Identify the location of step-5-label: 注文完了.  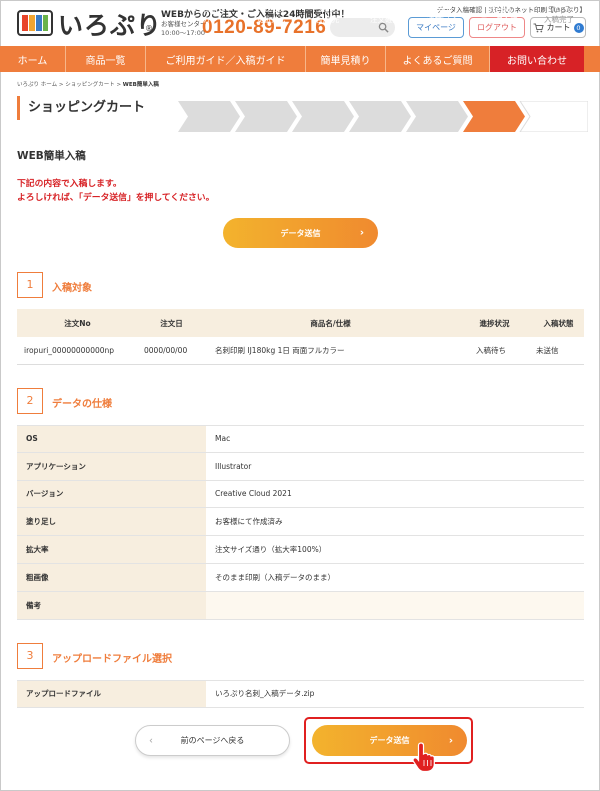
(442, 19).